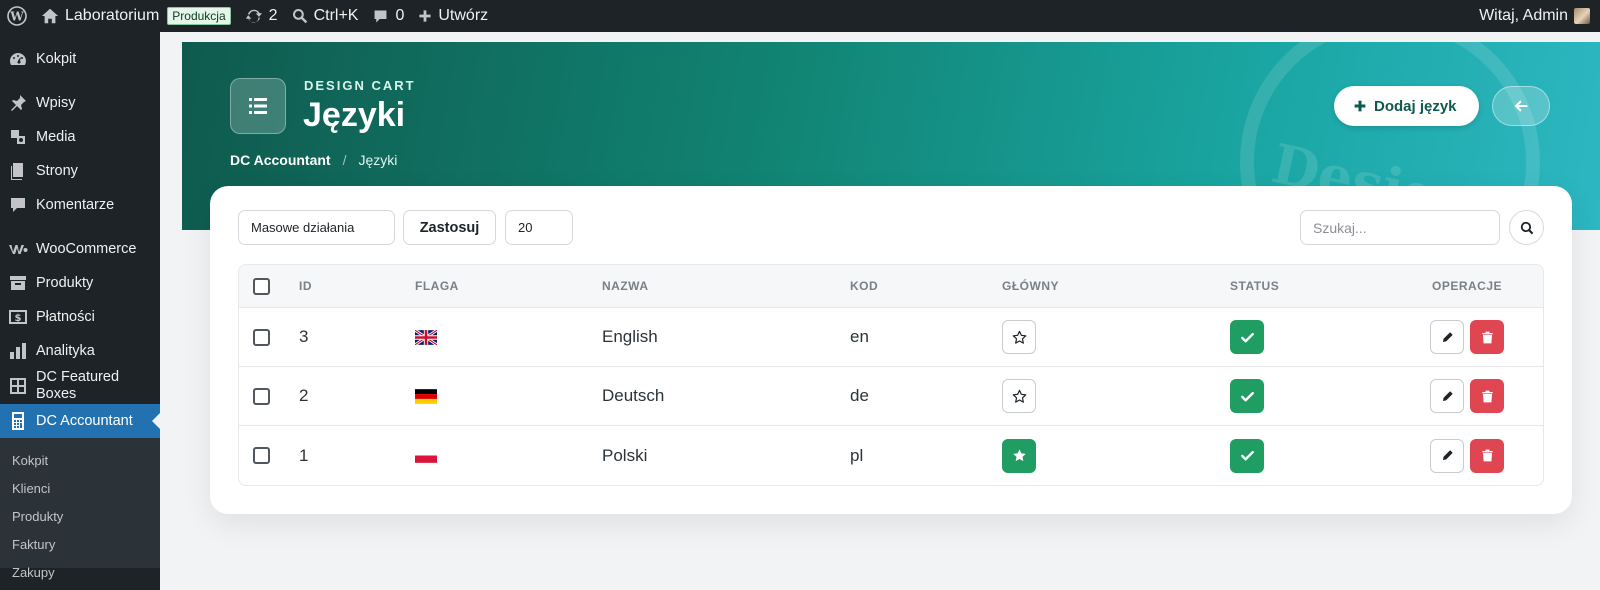 The image size is (1600, 590). What do you see at coordinates (18, 386) in the screenshot?
I see `grid-icon` at bounding box center [18, 386].